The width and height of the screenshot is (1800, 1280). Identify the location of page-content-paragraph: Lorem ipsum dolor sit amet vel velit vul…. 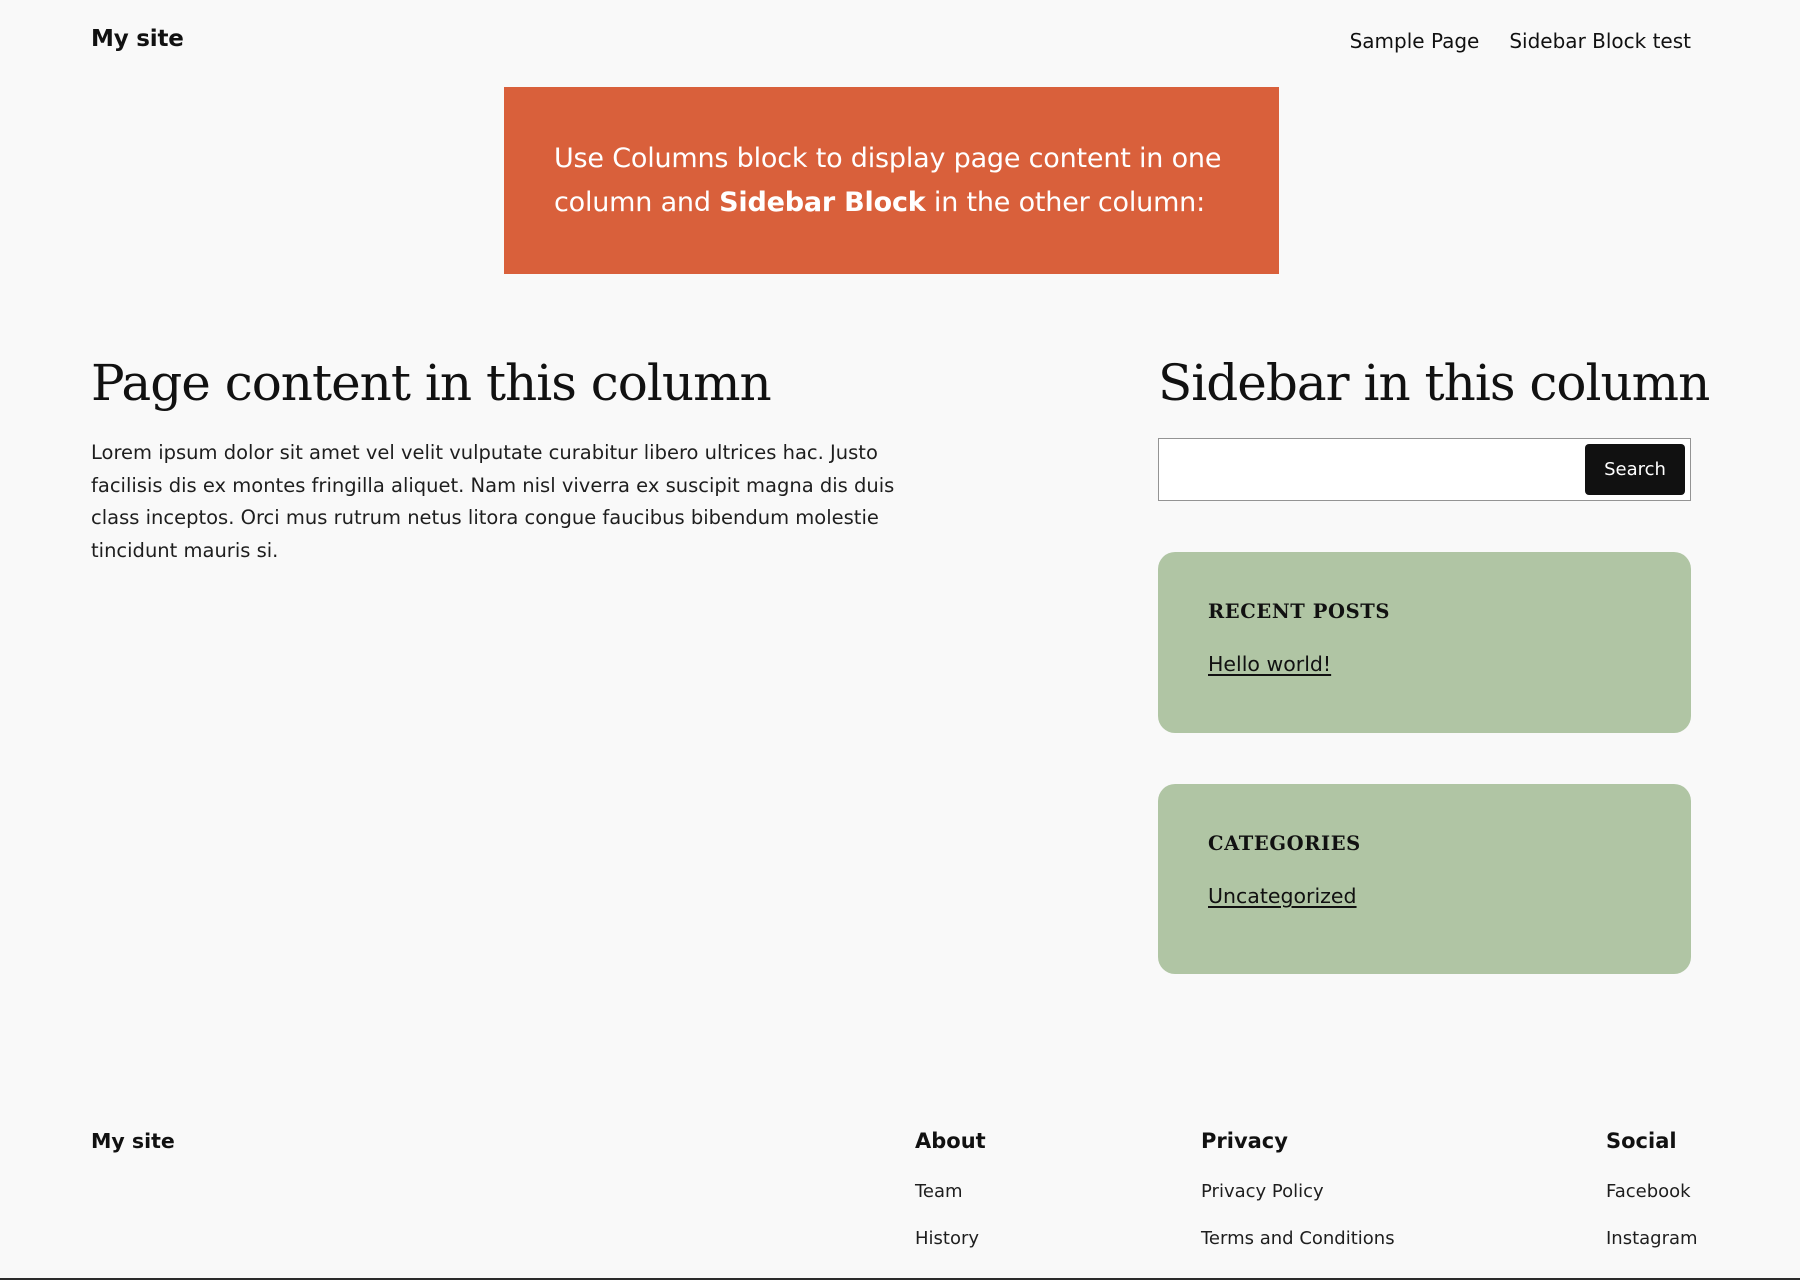
(493, 501).